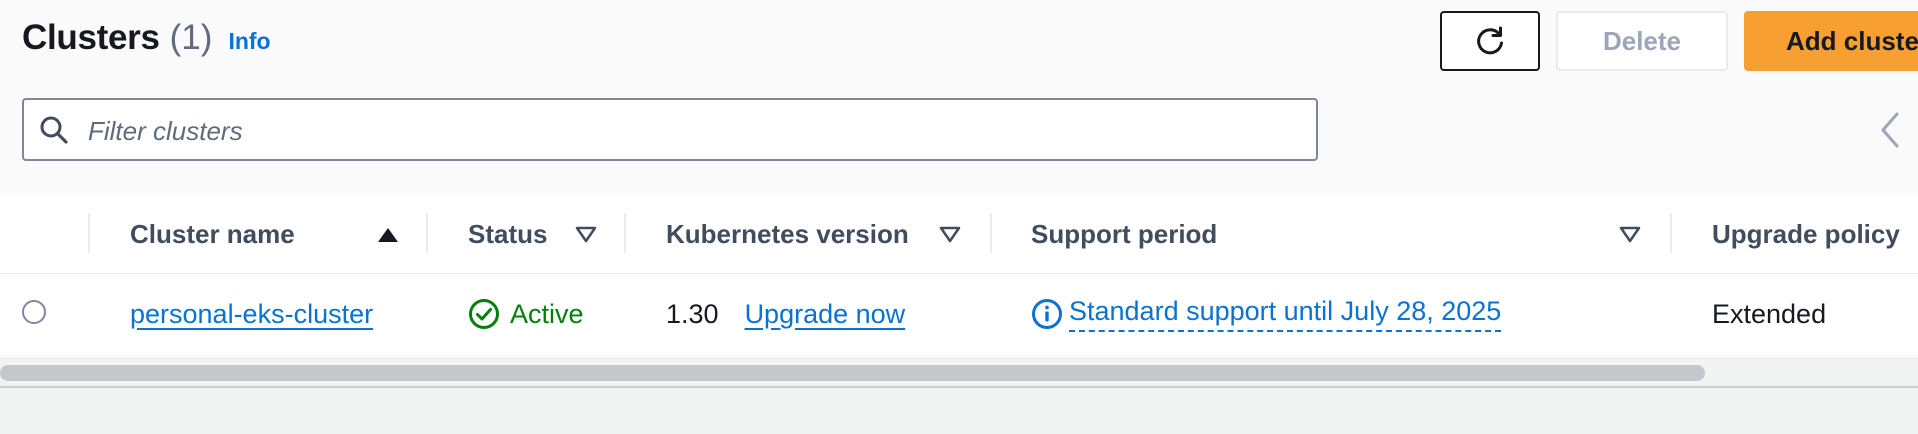 The width and height of the screenshot is (1918, 434). I want to click on info-icon, so click(1047, 314).